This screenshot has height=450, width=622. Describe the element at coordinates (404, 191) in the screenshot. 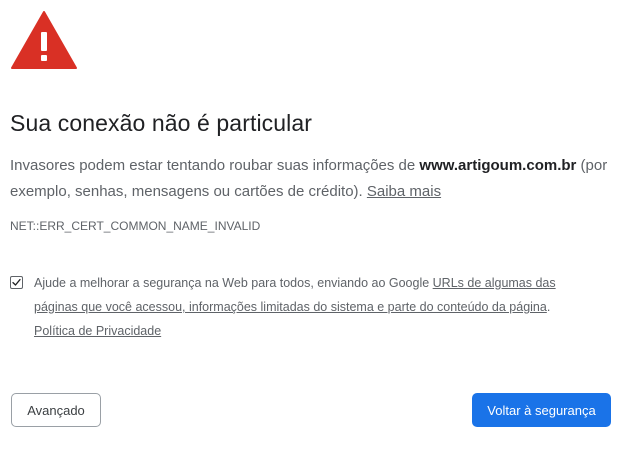

I see `learn-more-link: Saiba mais` at that location.